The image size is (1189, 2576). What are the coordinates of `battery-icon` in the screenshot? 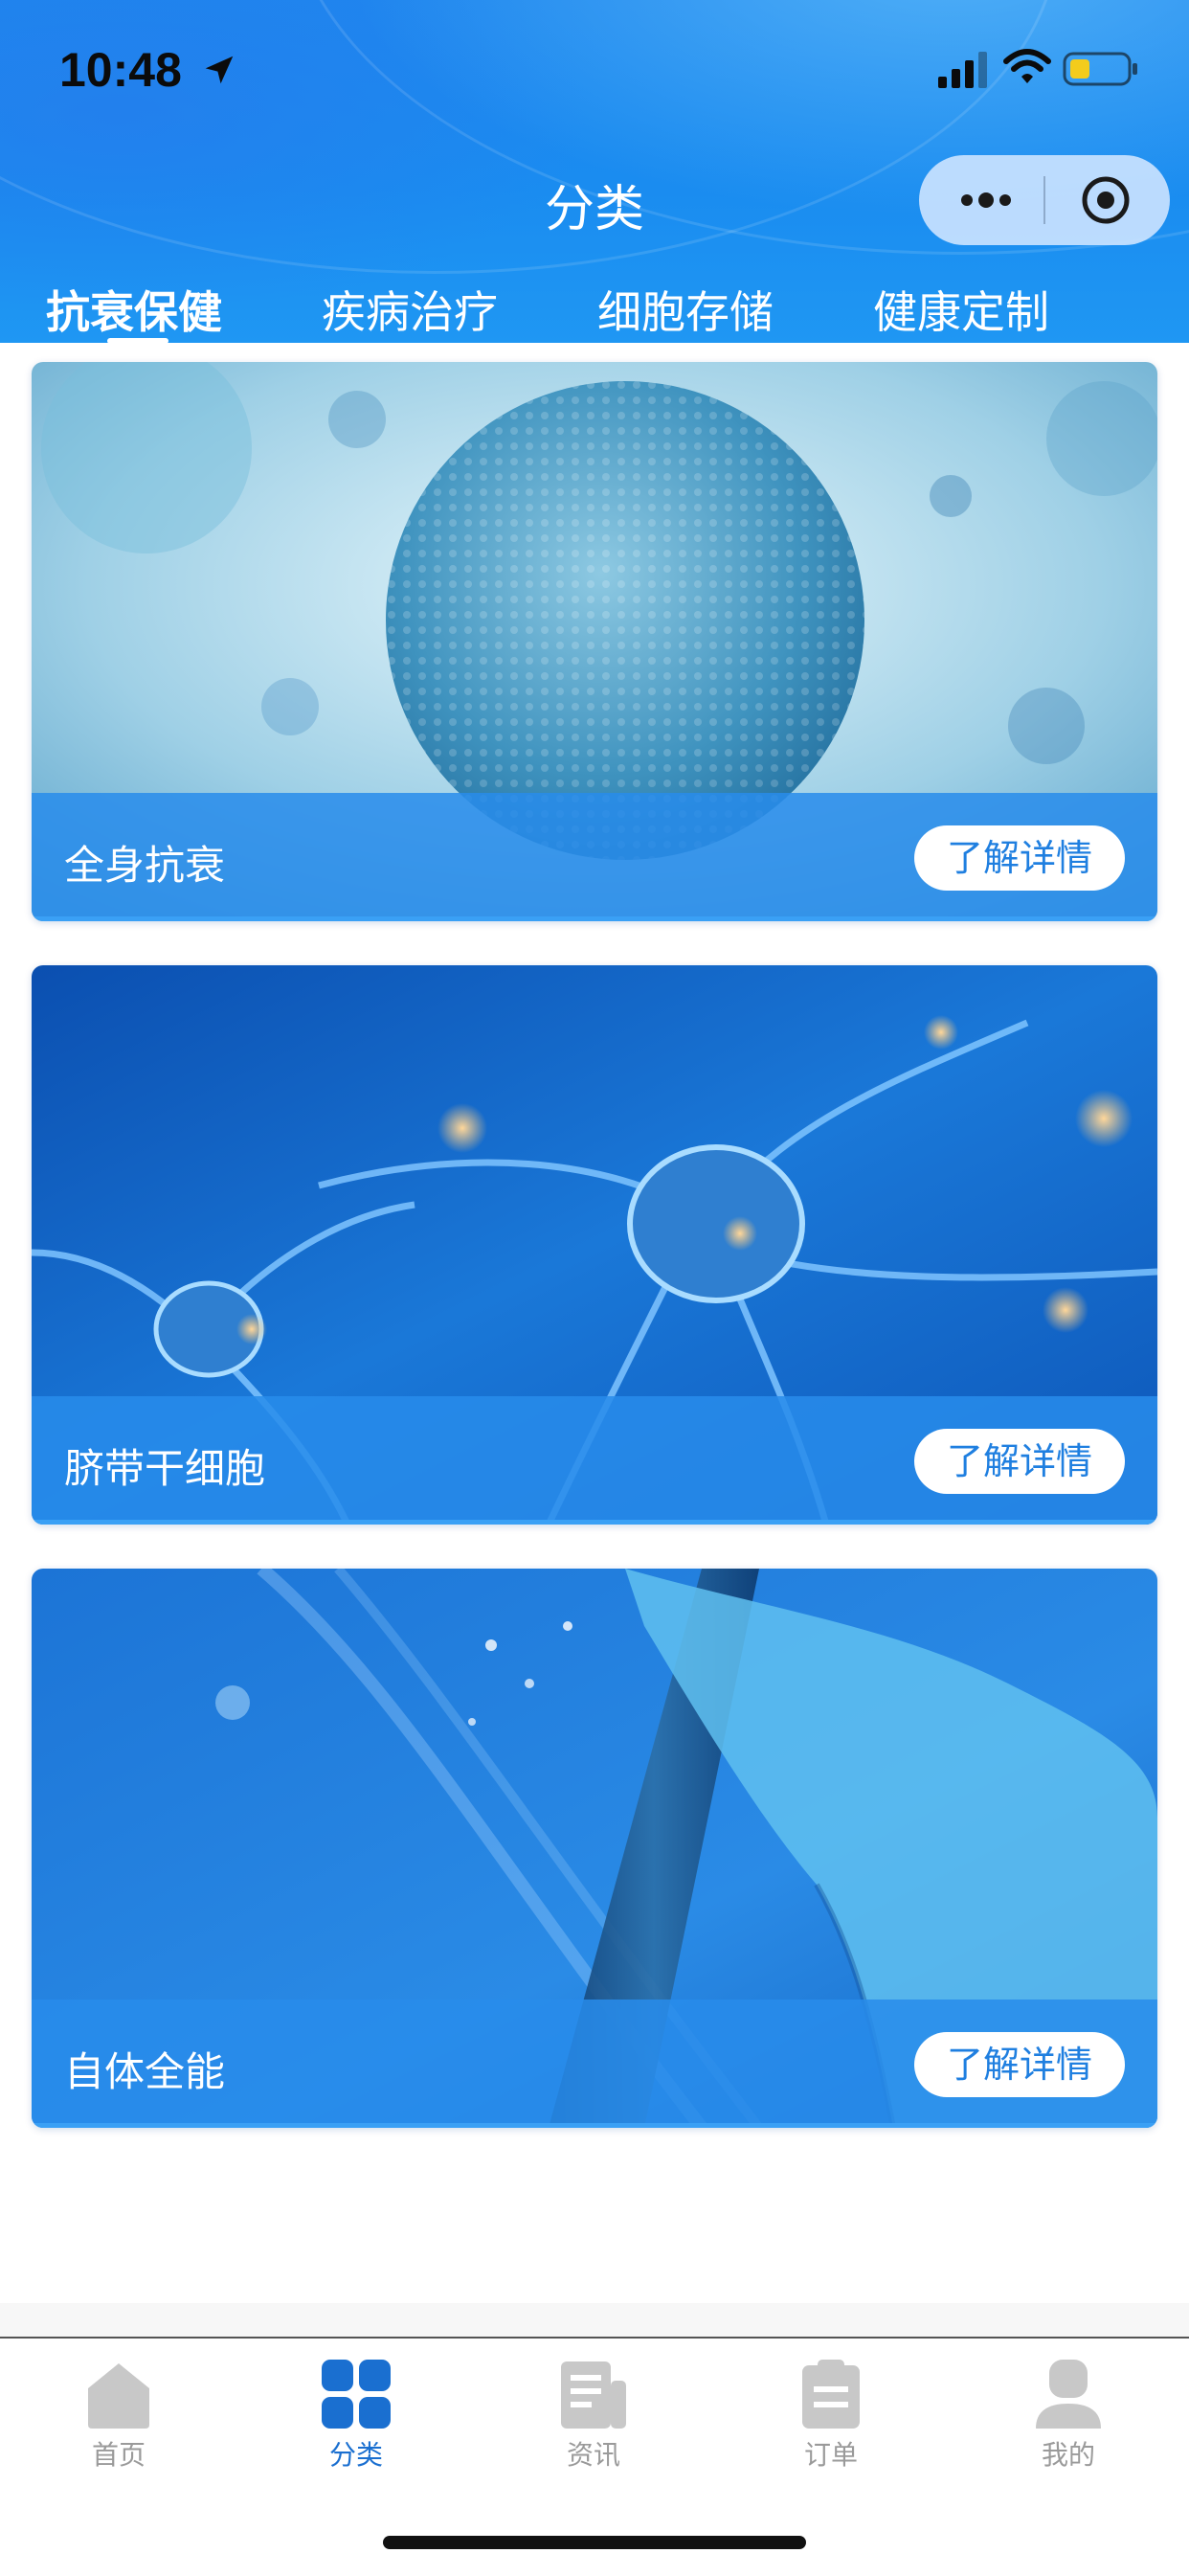 It's located at (1100, 69).